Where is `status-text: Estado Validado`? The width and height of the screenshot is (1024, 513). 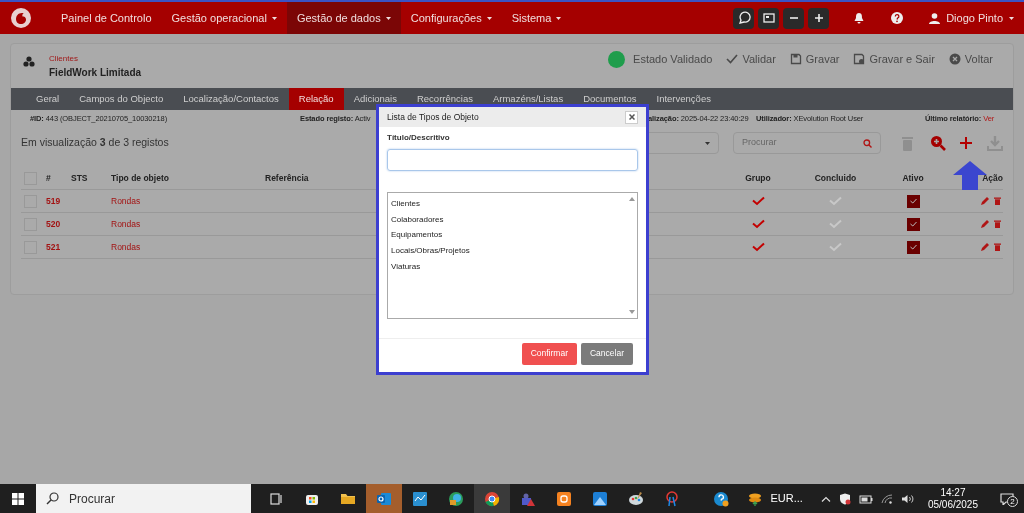
status-text: Estado Validado is located at coordinates (673, 59).